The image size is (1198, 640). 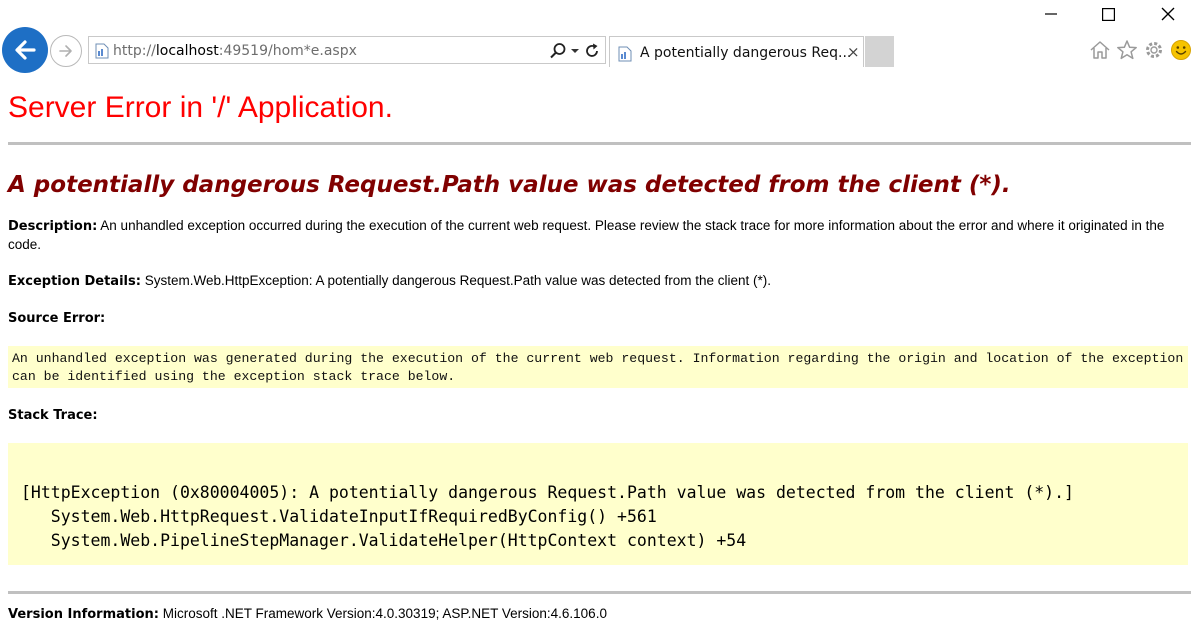 I want to click on source-error-paragraph: Source Error:, so click(x=599, y=318).